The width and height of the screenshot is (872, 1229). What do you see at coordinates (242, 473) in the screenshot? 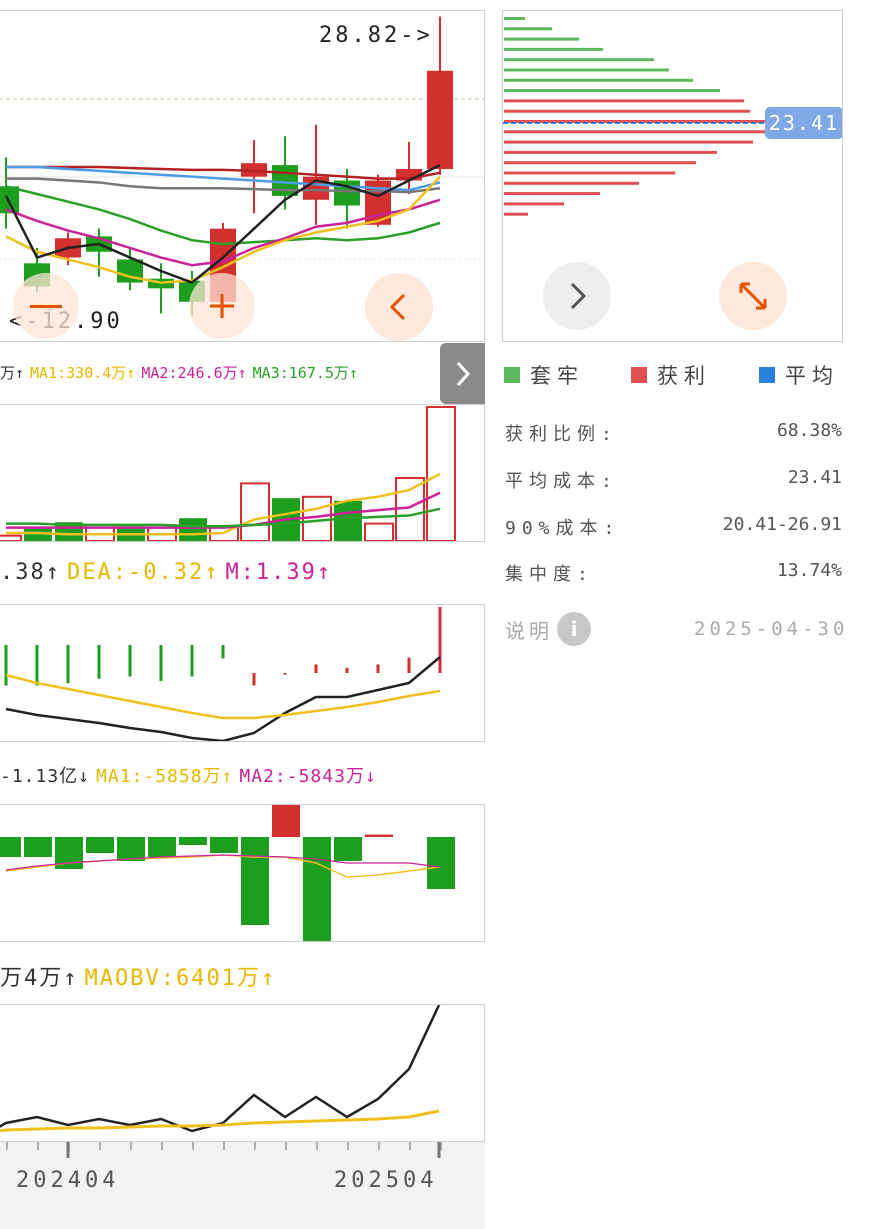
I see `volume-chart` at bounding box center [242, 473].